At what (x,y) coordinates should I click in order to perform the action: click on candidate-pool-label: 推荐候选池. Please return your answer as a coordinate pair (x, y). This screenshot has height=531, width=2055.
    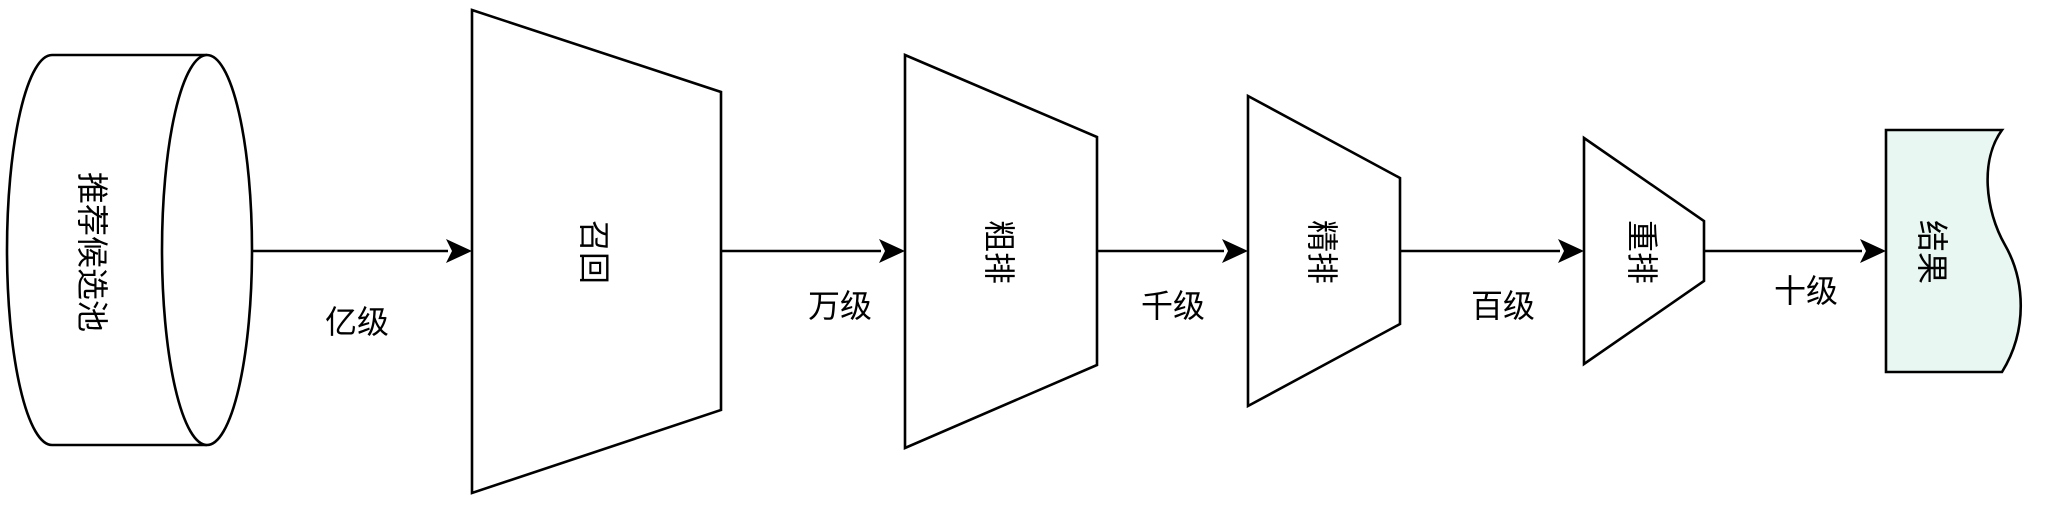
    Looking at the image, I should click on (92, 252).